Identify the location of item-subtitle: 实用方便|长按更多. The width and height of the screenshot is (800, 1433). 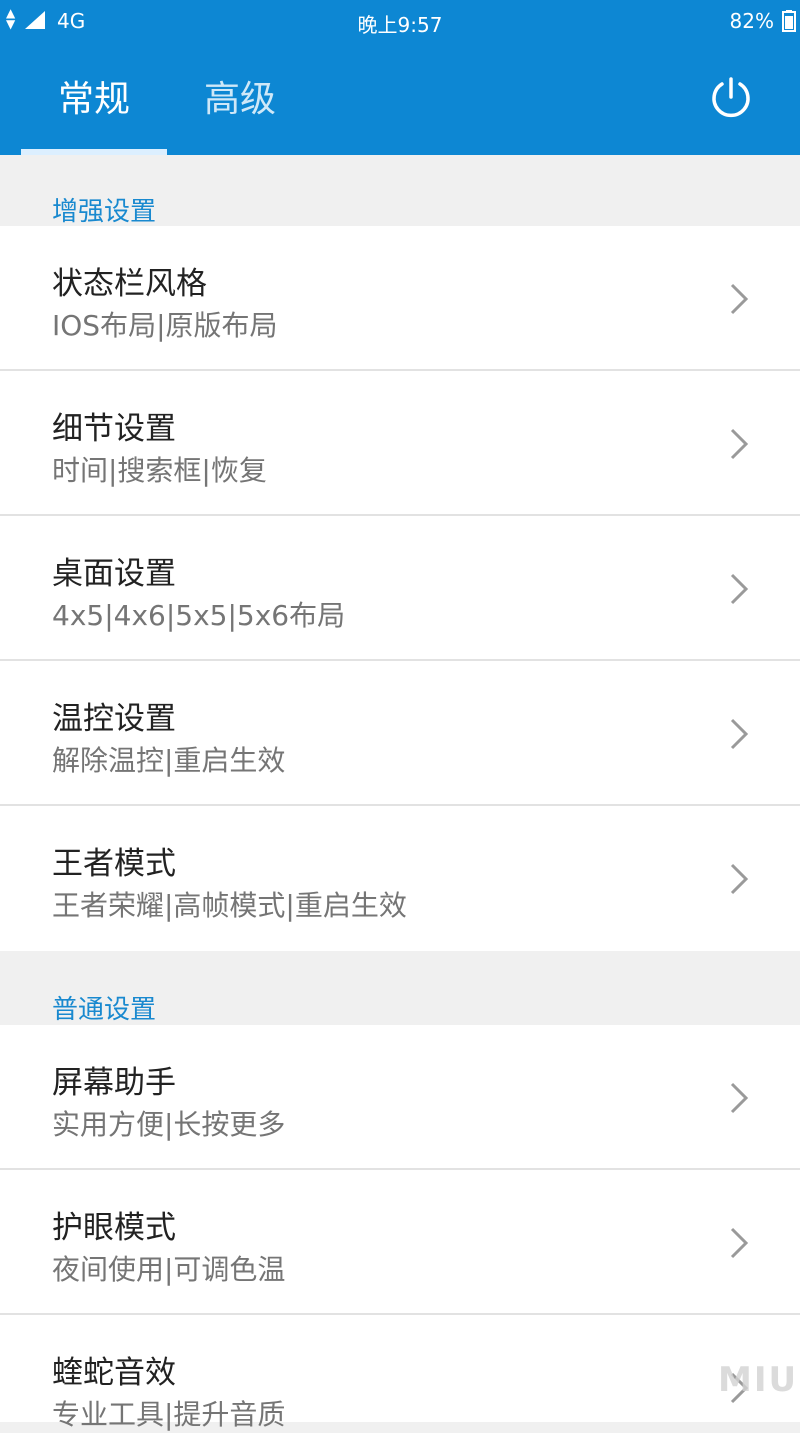
(169, 1124).